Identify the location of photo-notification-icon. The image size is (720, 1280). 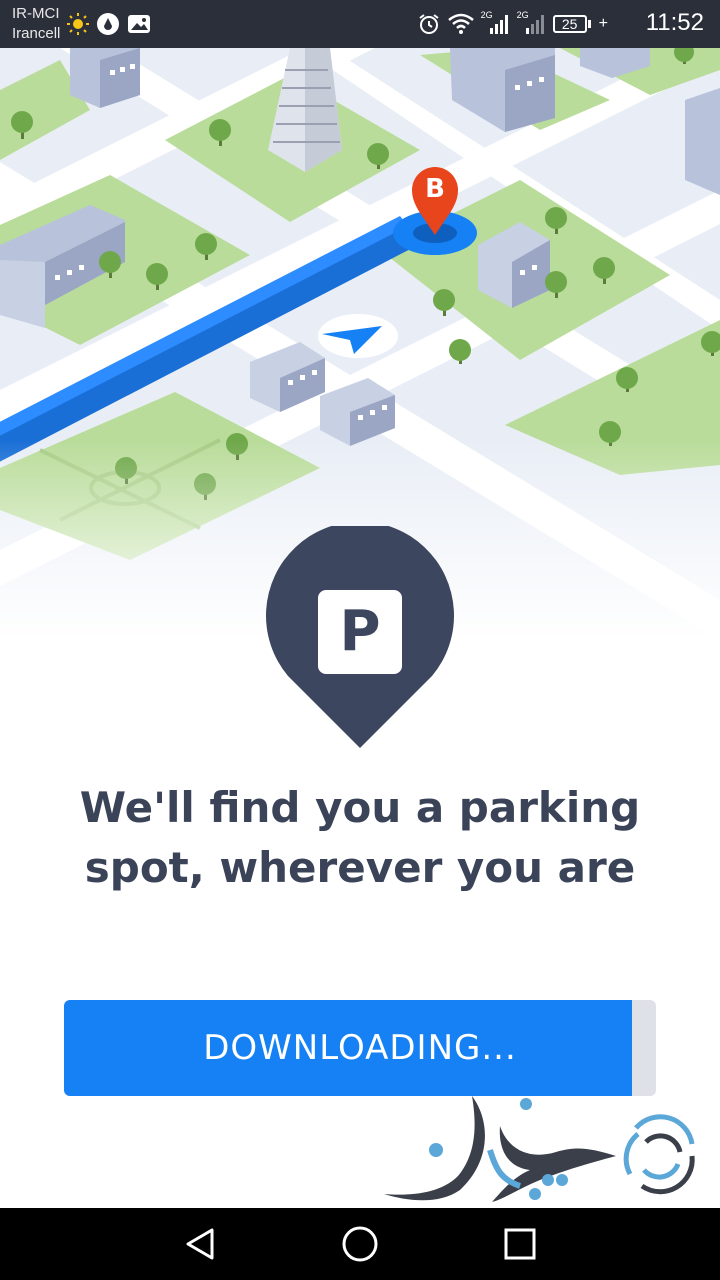
(139, 24).